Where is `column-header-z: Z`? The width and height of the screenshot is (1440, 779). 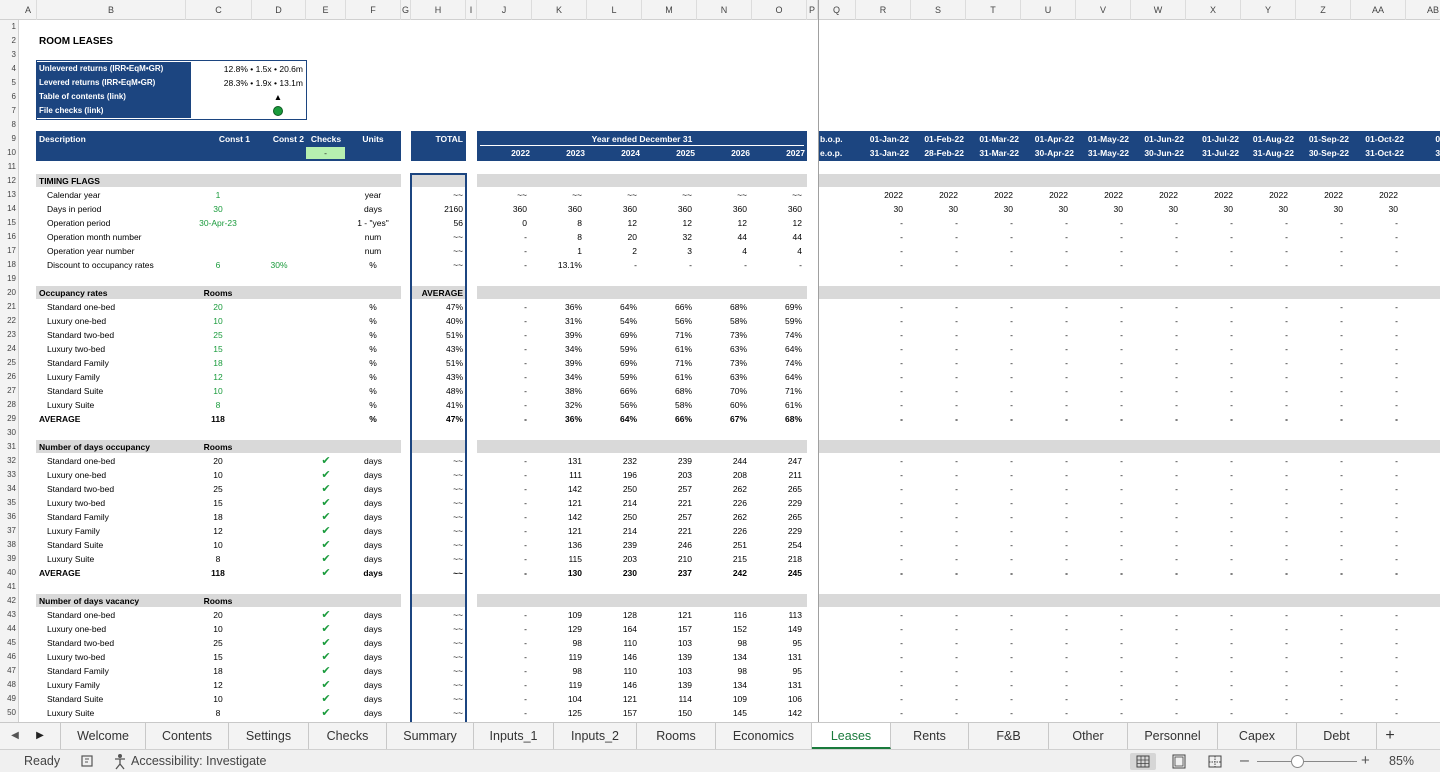
column-header-z: Z is located at coordinates (1323, 10).